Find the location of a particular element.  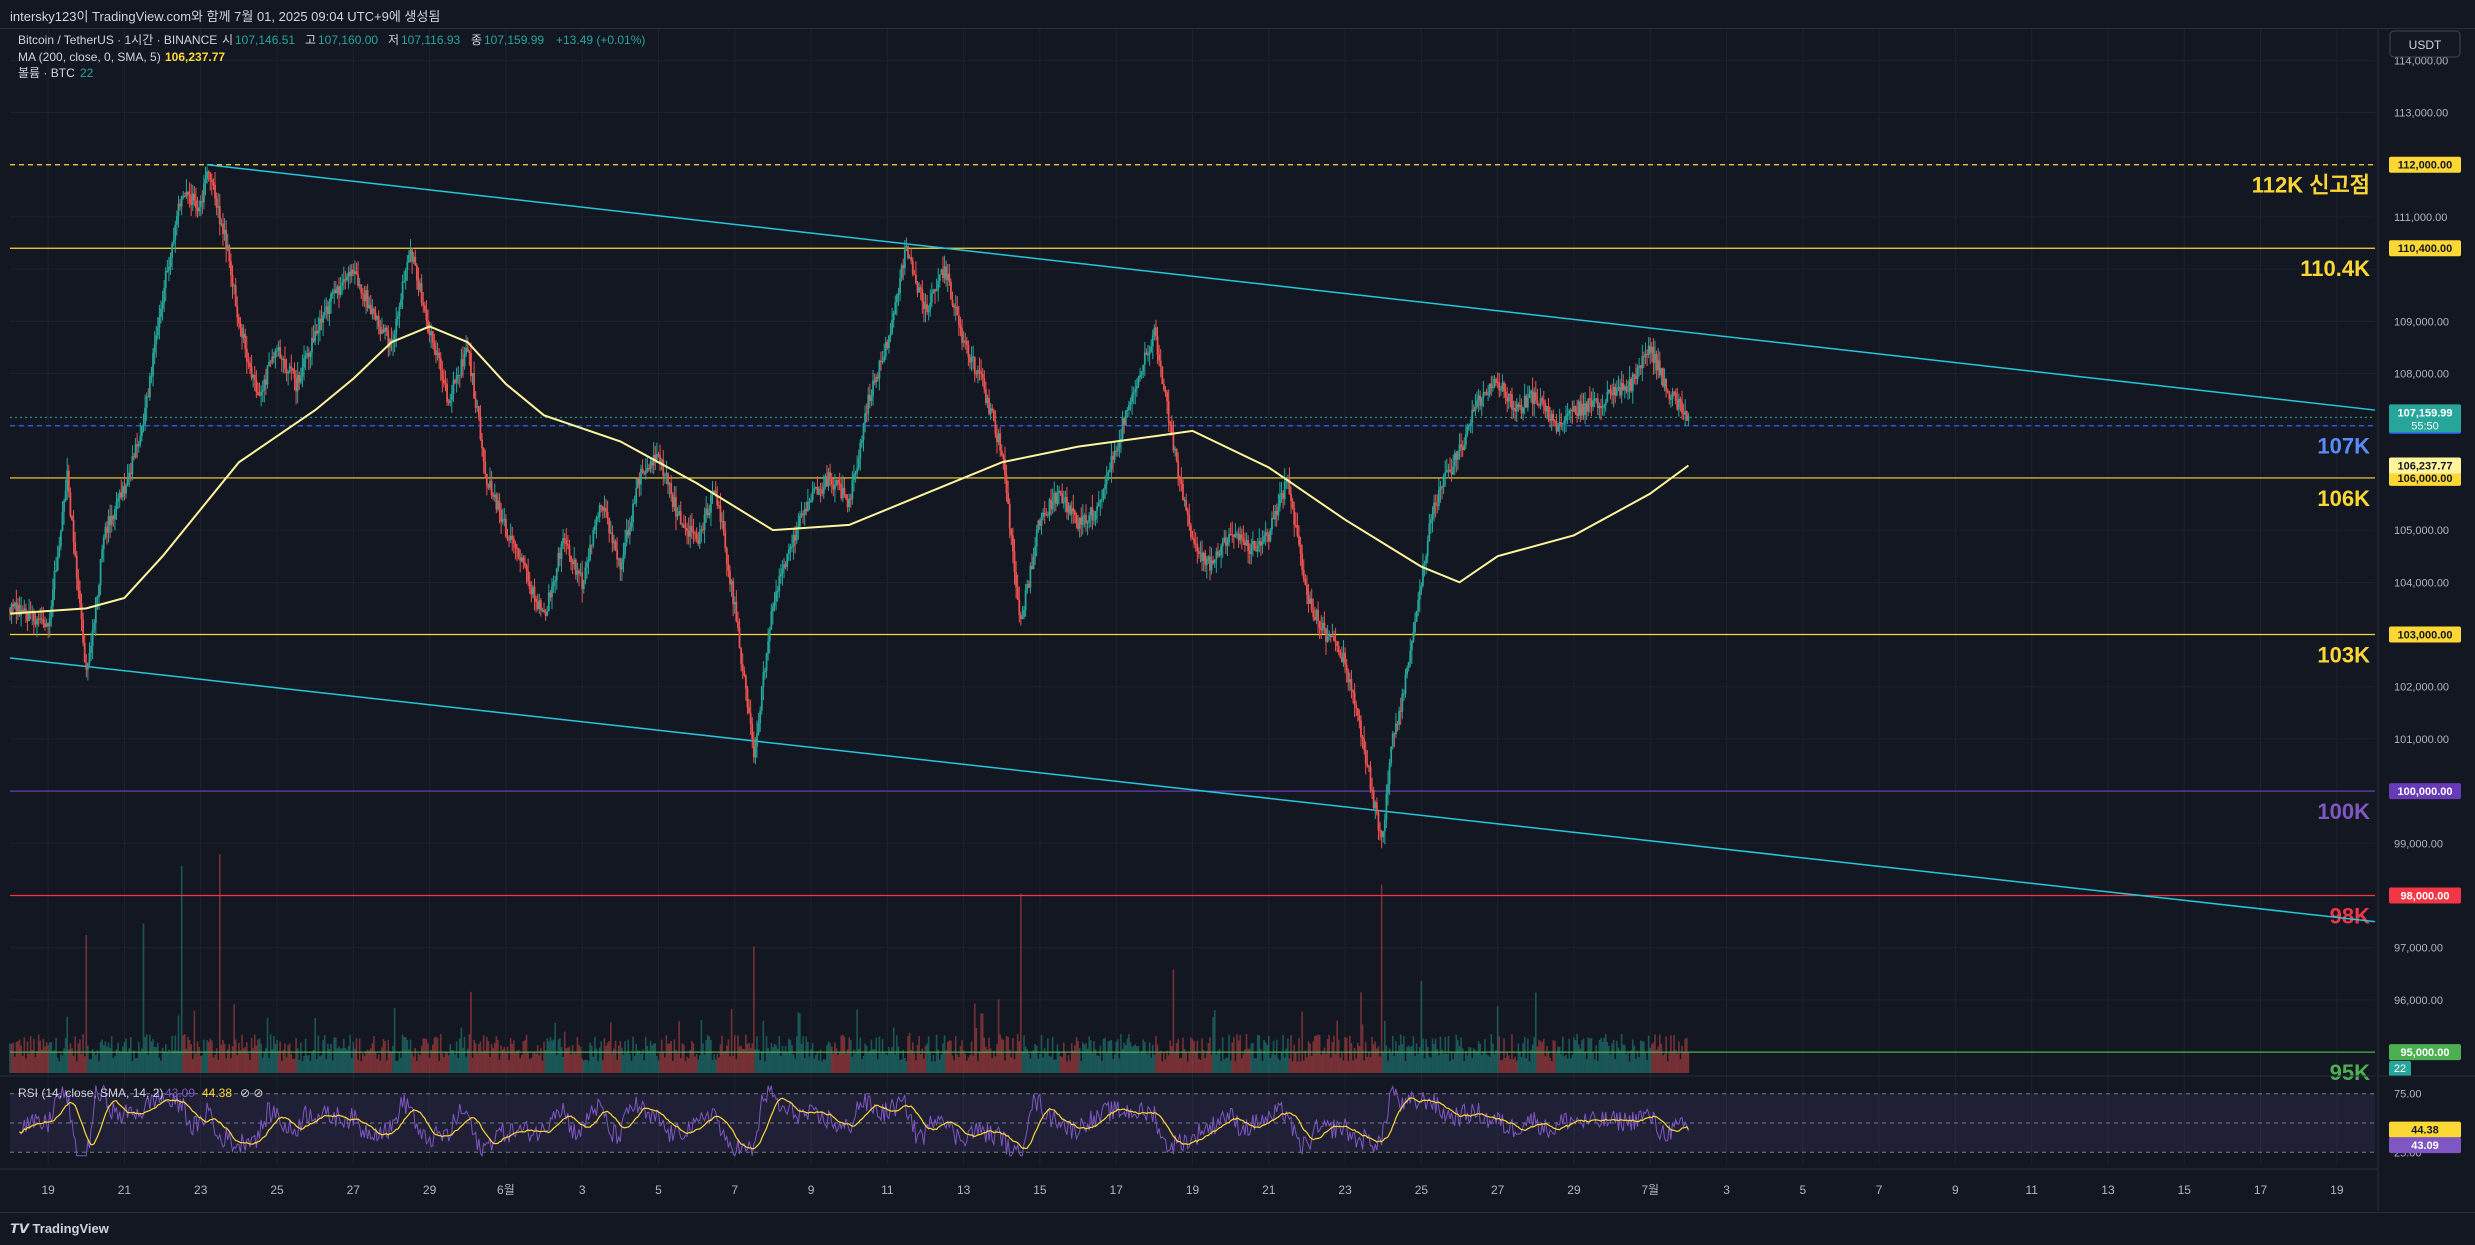

currency-button: USDT is located at coordinates (2425, 44).